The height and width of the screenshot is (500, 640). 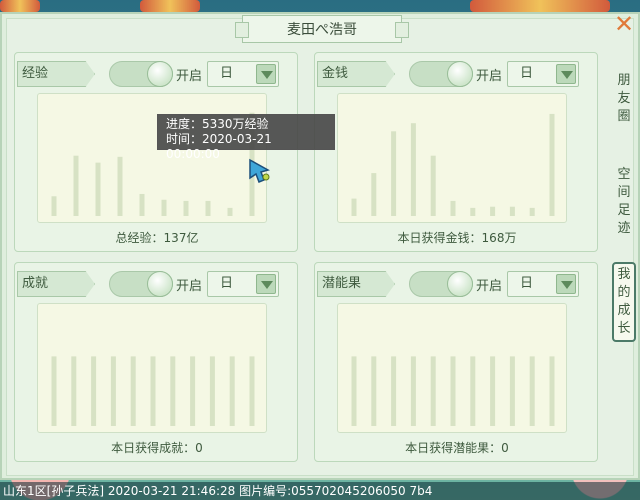 I want to click on panel-tag: 成就, so click(x=56, y=284).